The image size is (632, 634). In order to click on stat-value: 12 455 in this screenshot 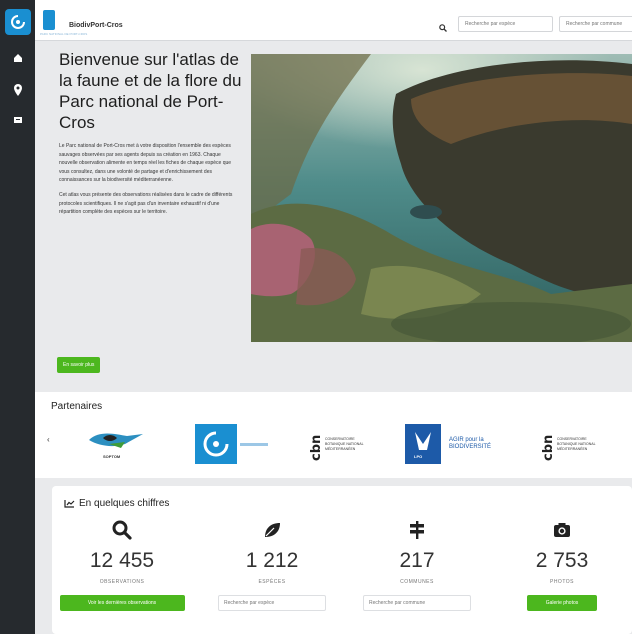, I will do `click(122, 560)`.